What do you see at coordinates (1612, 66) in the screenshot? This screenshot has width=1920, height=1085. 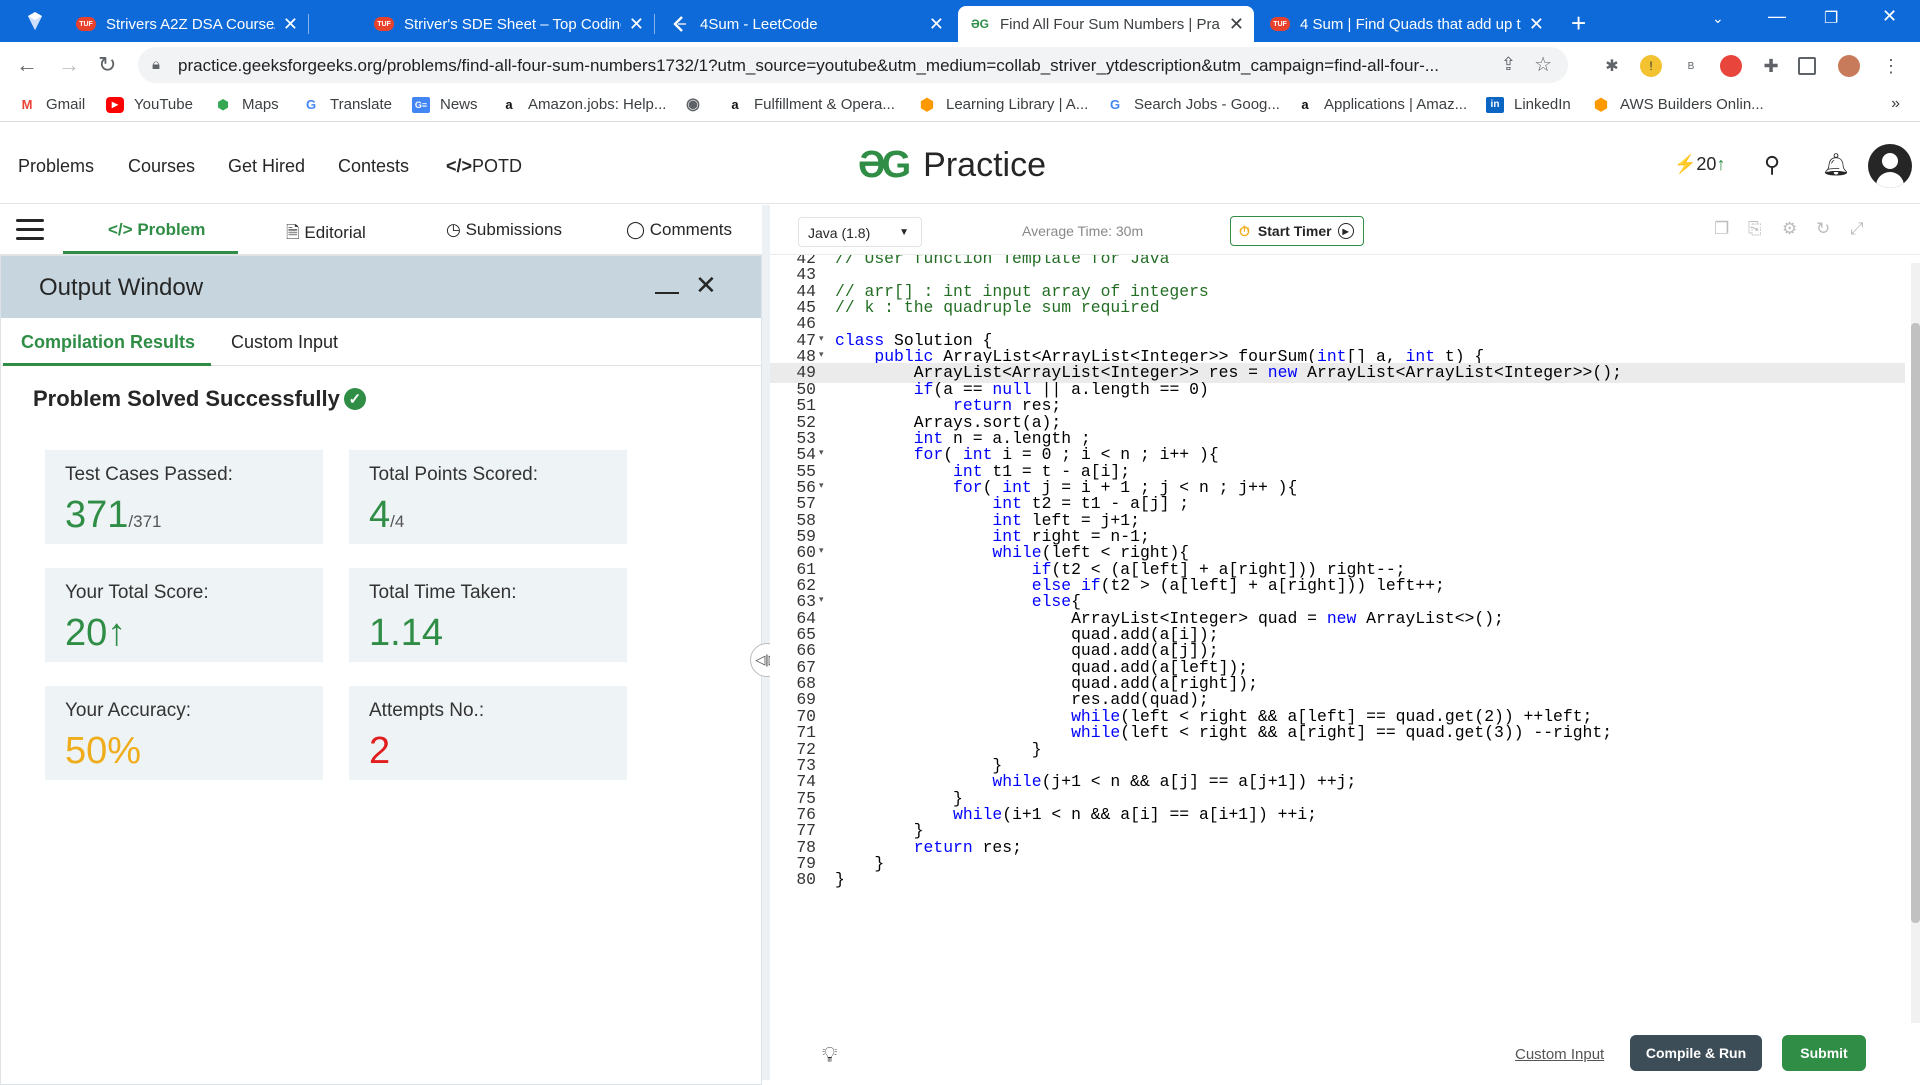 I see `extension-bug-icon: ✱` at bounding box center [1612, 66].